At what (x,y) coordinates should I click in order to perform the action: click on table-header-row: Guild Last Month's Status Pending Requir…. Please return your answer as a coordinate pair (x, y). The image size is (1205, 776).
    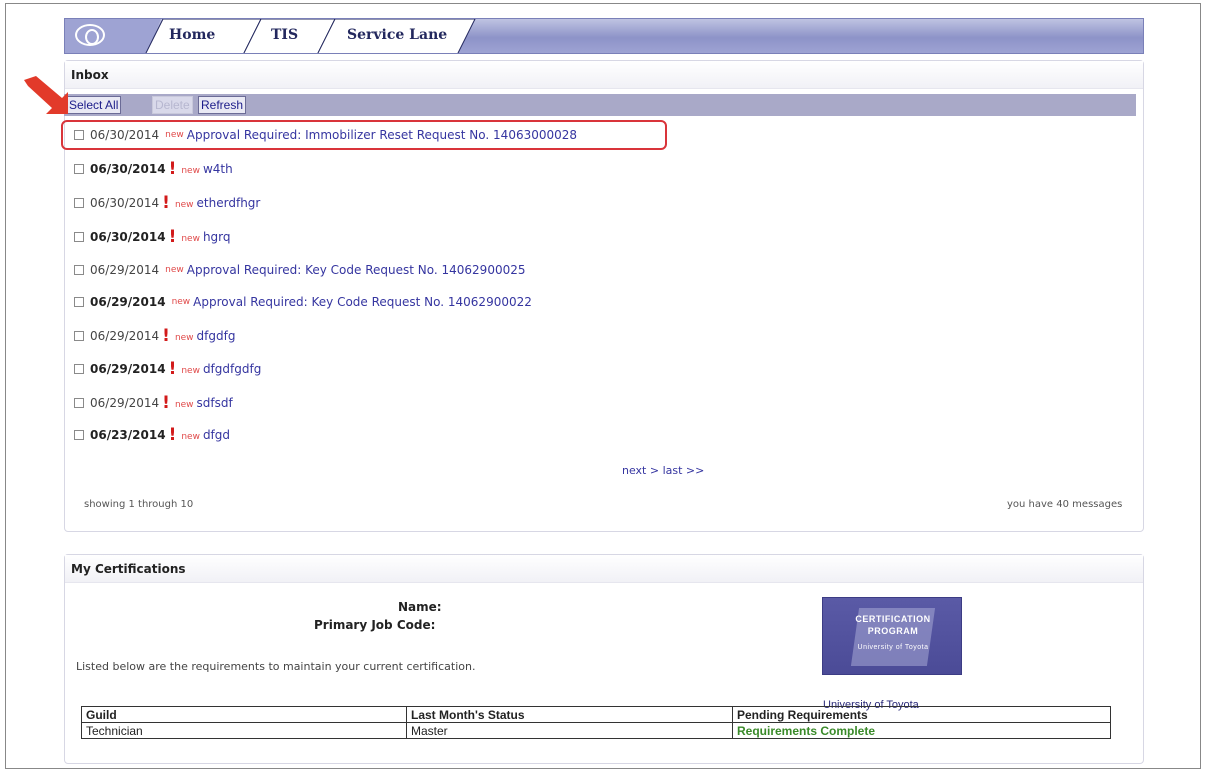
    Looking at the image, I should click on (596, 714).